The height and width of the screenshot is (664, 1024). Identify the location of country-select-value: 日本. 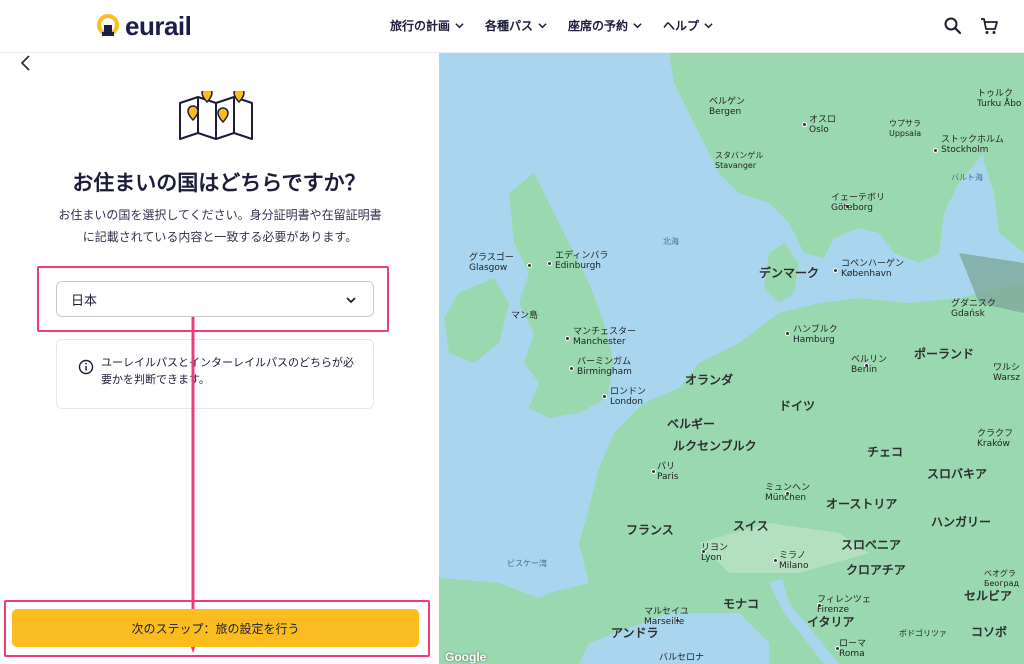
(84, 301).